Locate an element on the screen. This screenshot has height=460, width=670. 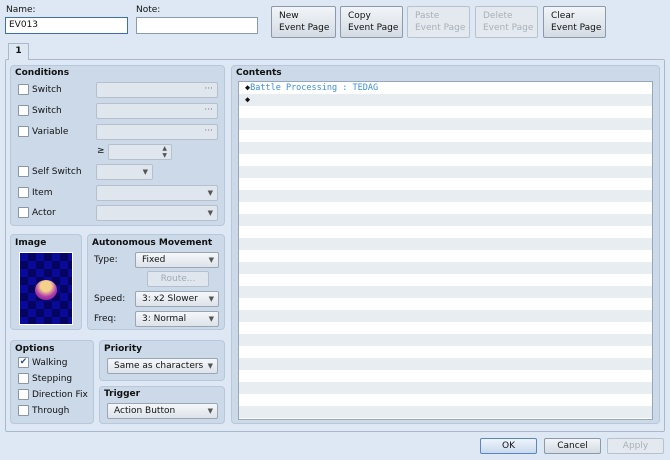
switch2-checkbox is located at coordinates (23, 110).